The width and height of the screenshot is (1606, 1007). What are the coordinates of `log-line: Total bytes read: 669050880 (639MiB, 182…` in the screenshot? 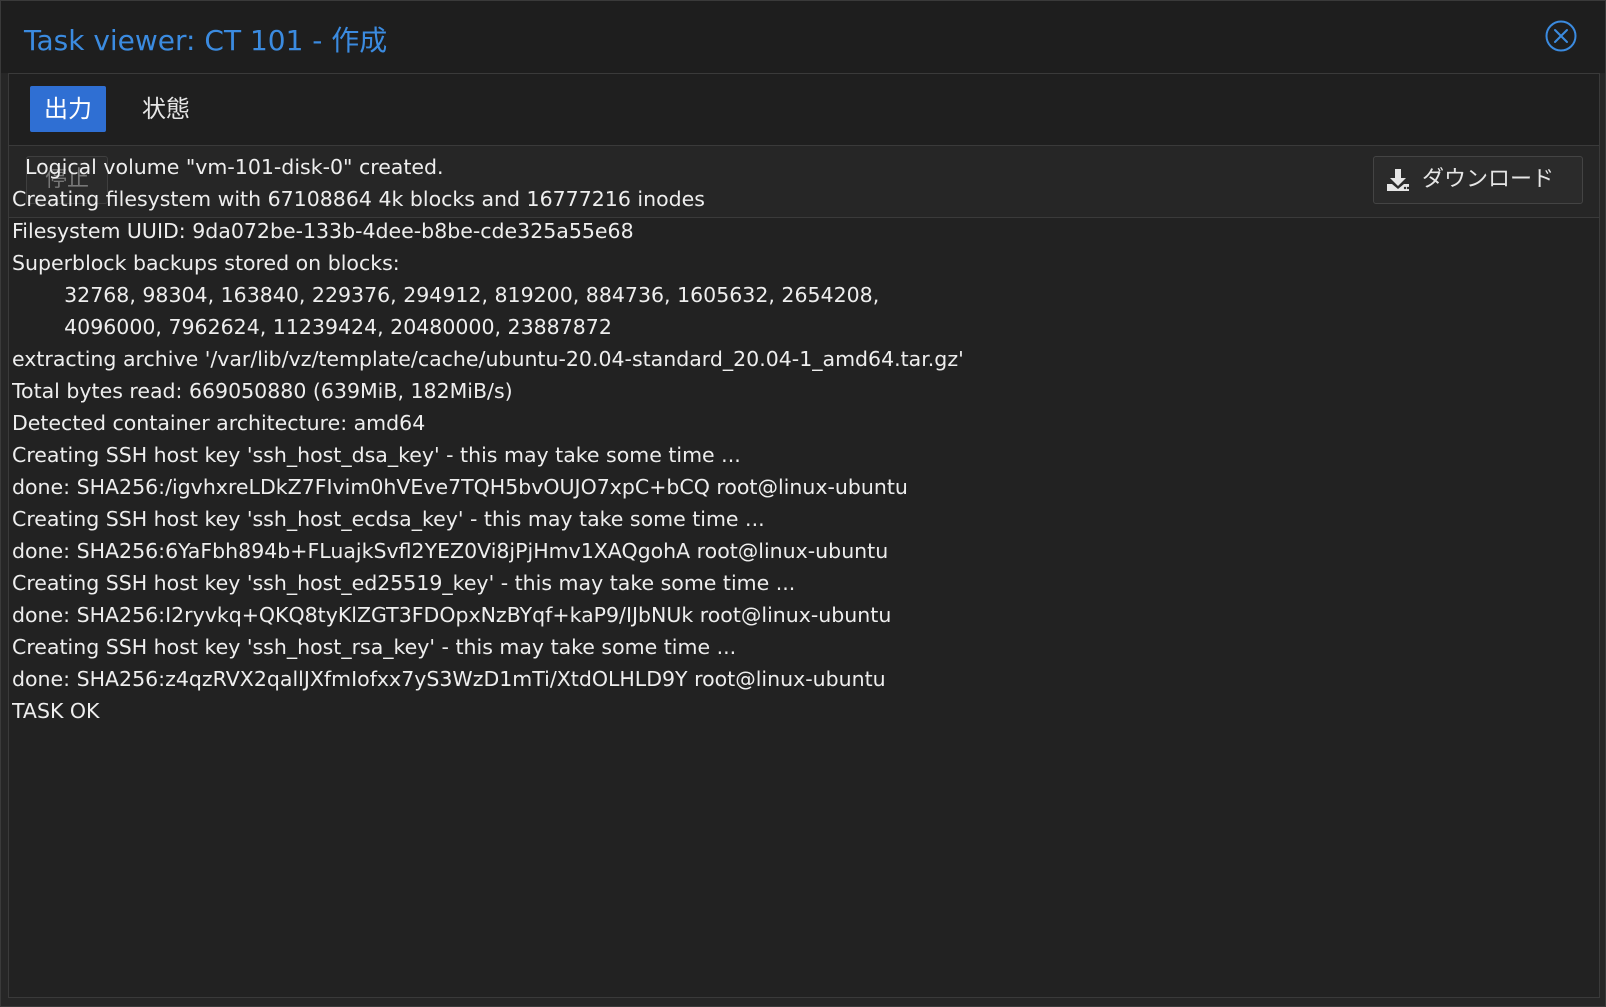 It's located at (262, 391).